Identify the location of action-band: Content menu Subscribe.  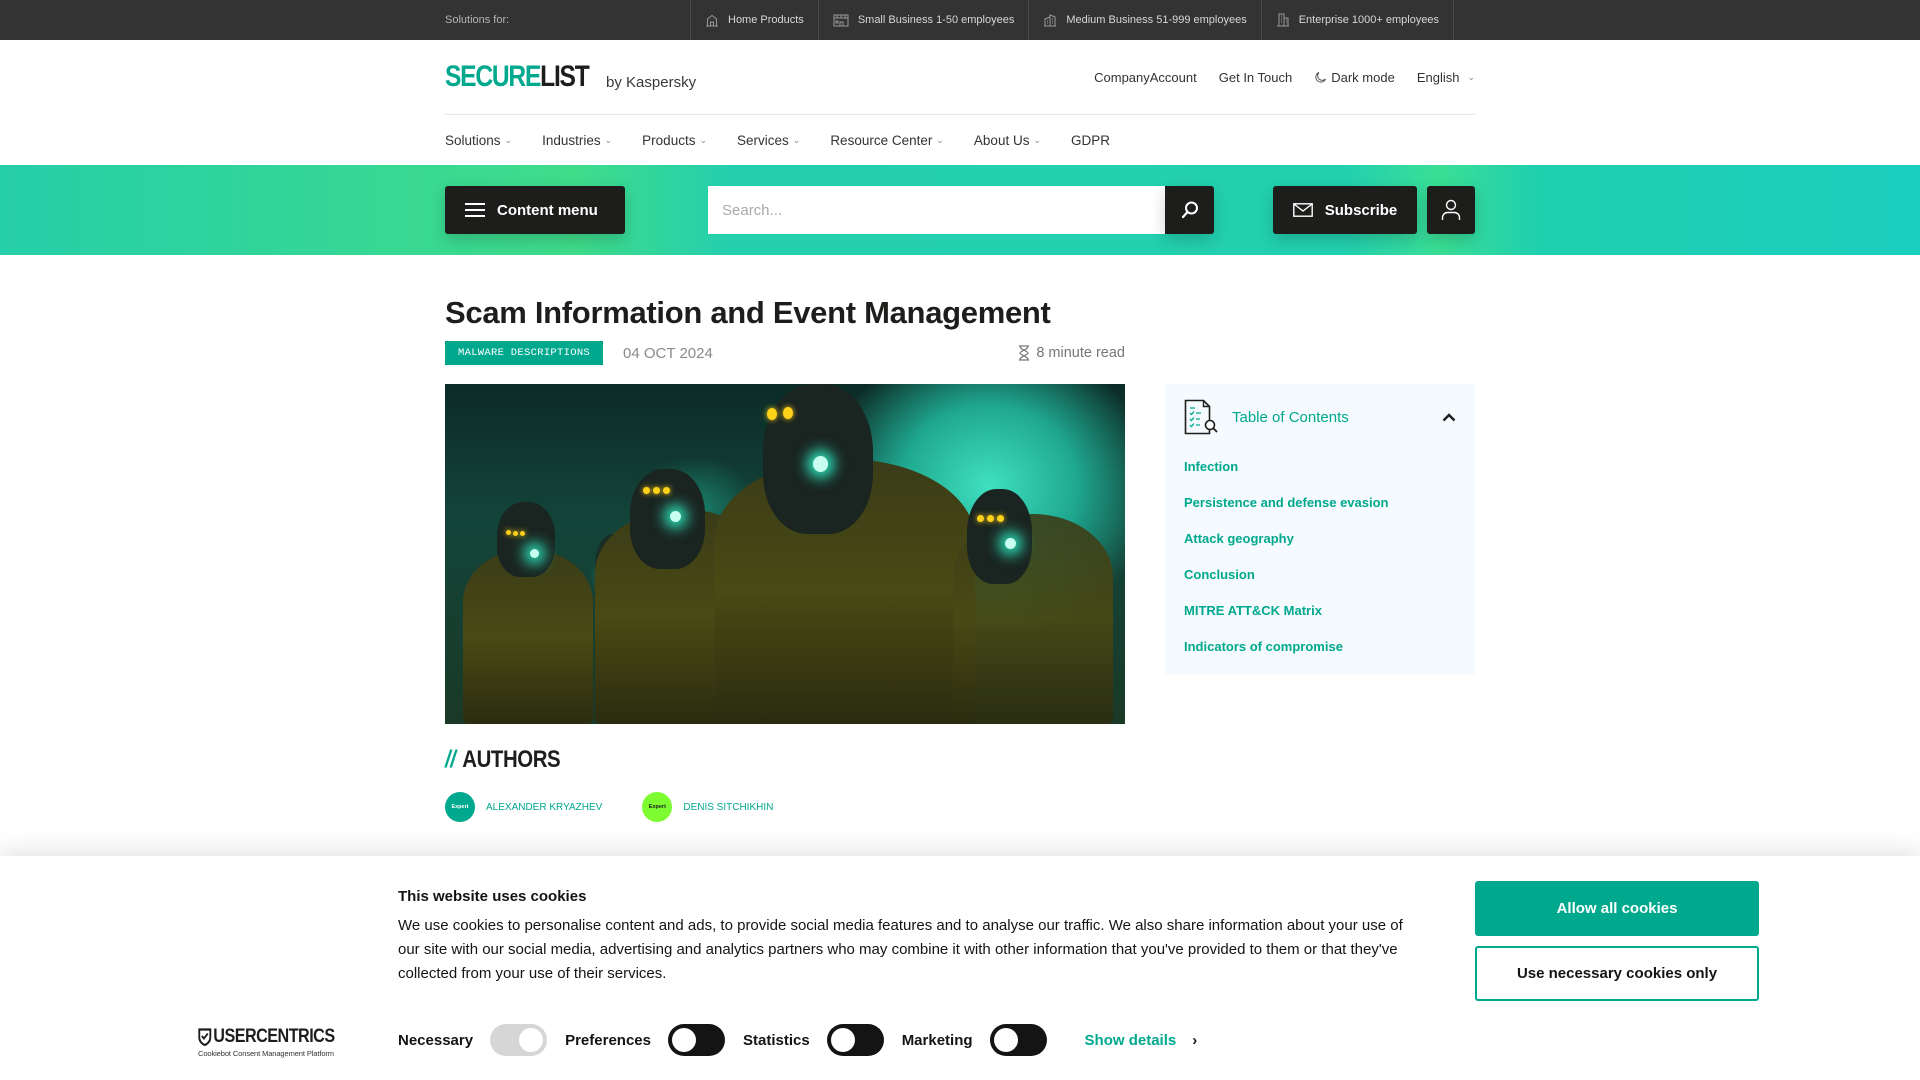
(960, 210).